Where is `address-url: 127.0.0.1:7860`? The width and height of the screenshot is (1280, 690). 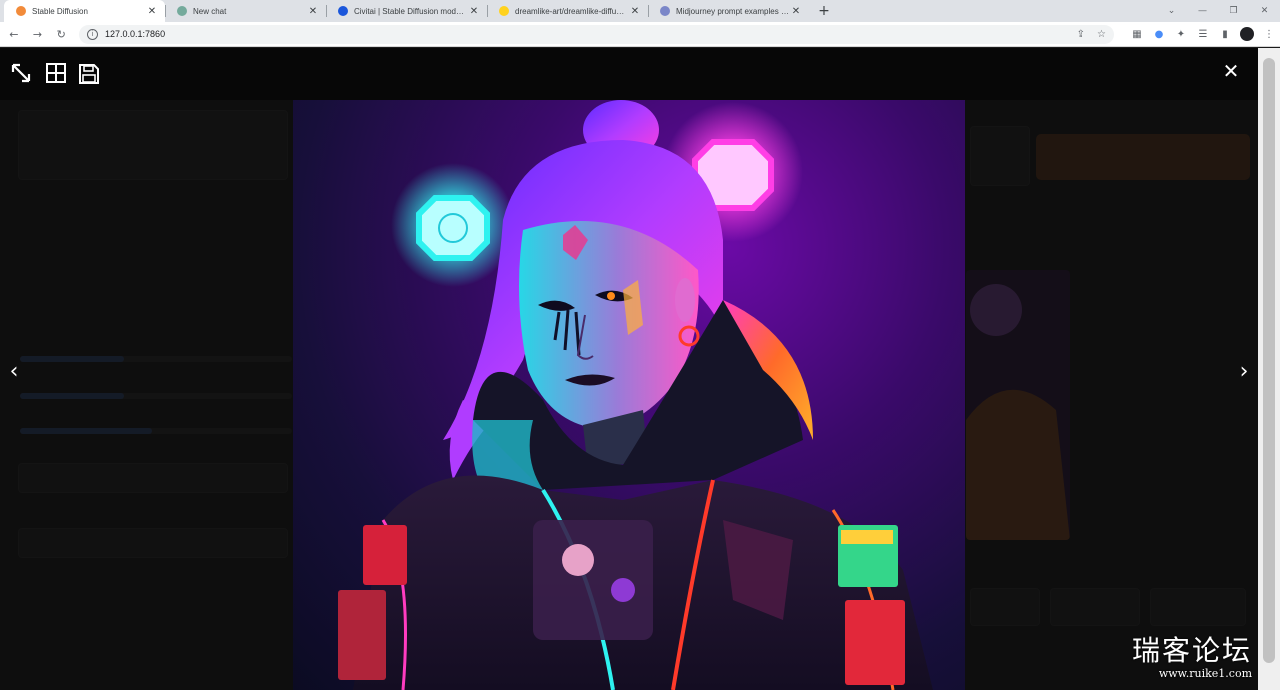 address-url: 127.0.0.1:7860 is located at coordinates (135, 34).